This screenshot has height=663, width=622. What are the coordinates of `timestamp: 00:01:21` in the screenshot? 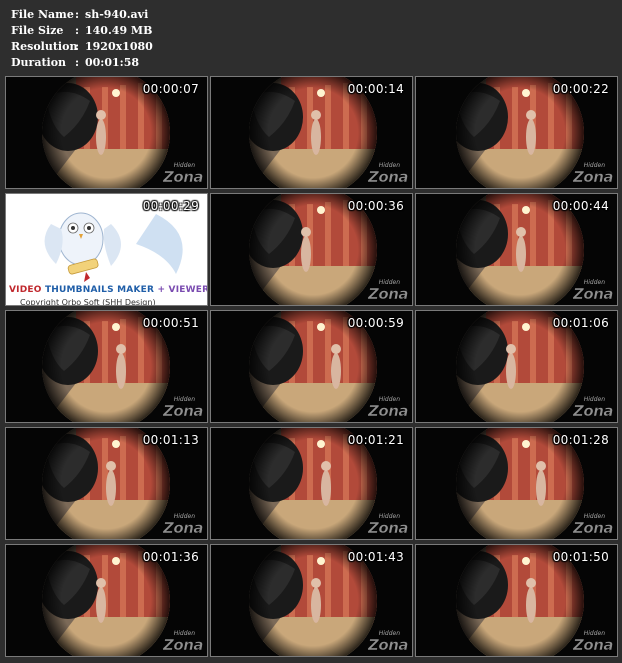 It's located at (375, 440).